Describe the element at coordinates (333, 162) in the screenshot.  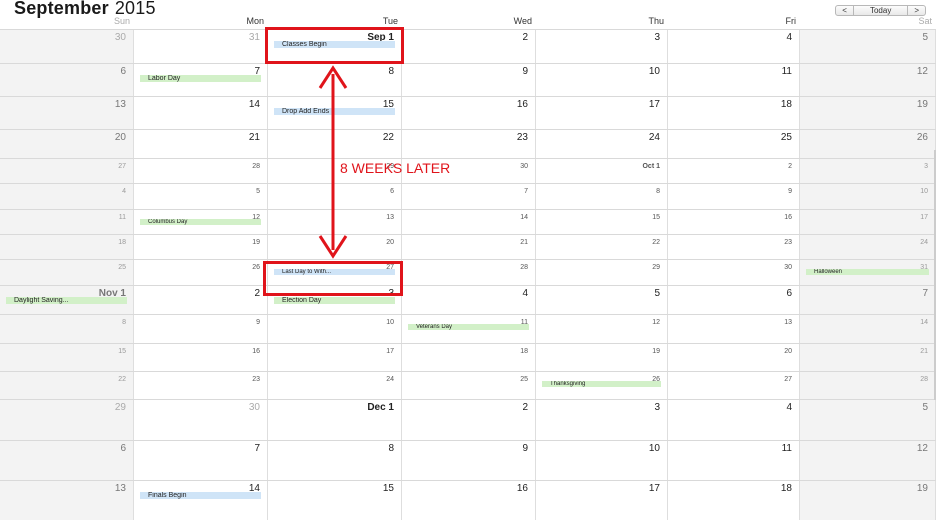
I see `double-arrow` at that location.